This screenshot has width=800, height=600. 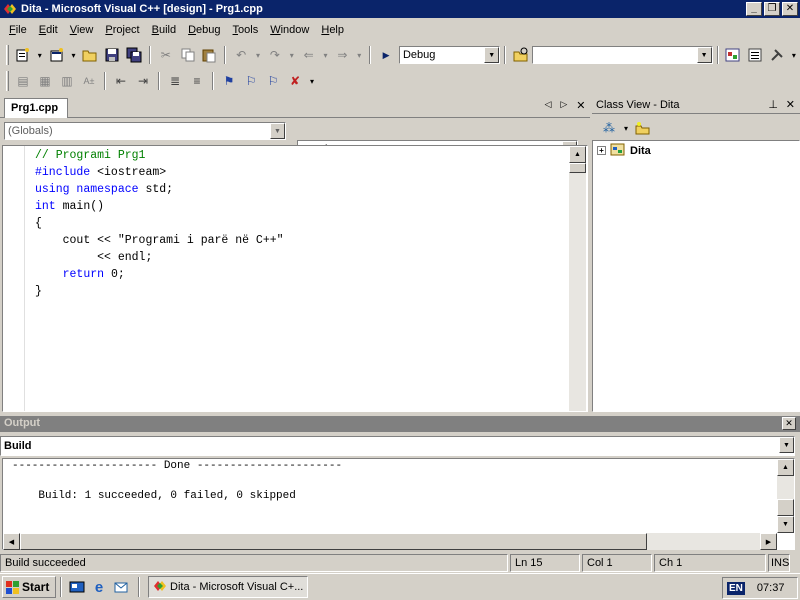 What do you see at coordinates (159, 274) in the screenshot?
I see `code-line: return 0;` at bounding box center [159, 274].